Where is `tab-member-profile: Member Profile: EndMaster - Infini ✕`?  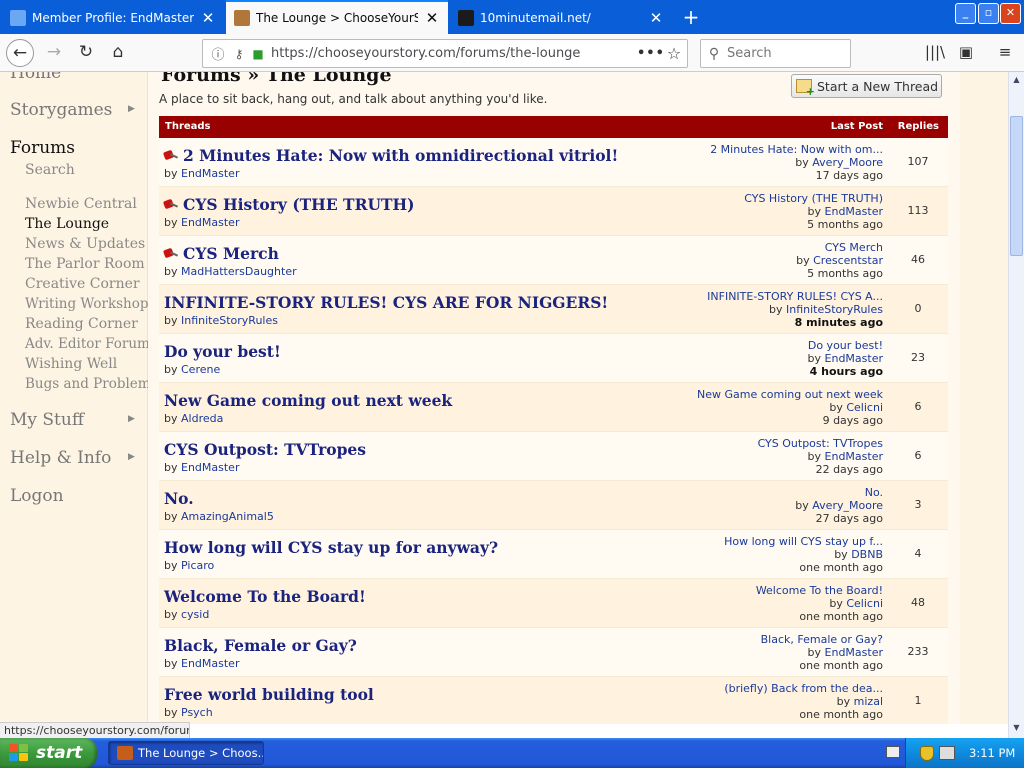
tab-member-profile: Member Profile: EndMaster - Infini ✕ is located at coordinates (113, 18).